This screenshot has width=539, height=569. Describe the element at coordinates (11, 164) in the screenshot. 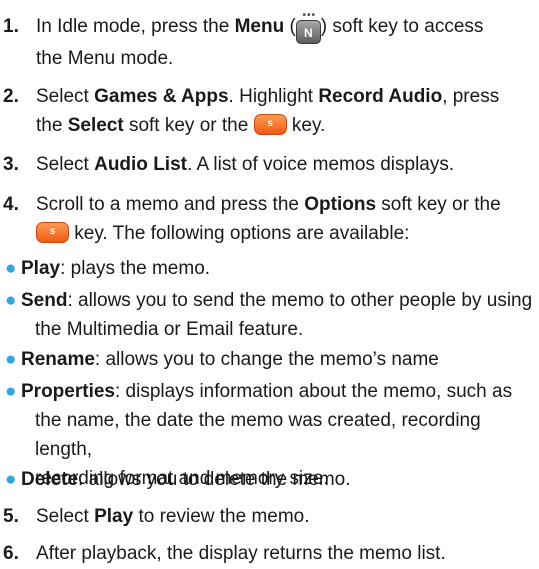

I see `step-number: 3.` at that location.